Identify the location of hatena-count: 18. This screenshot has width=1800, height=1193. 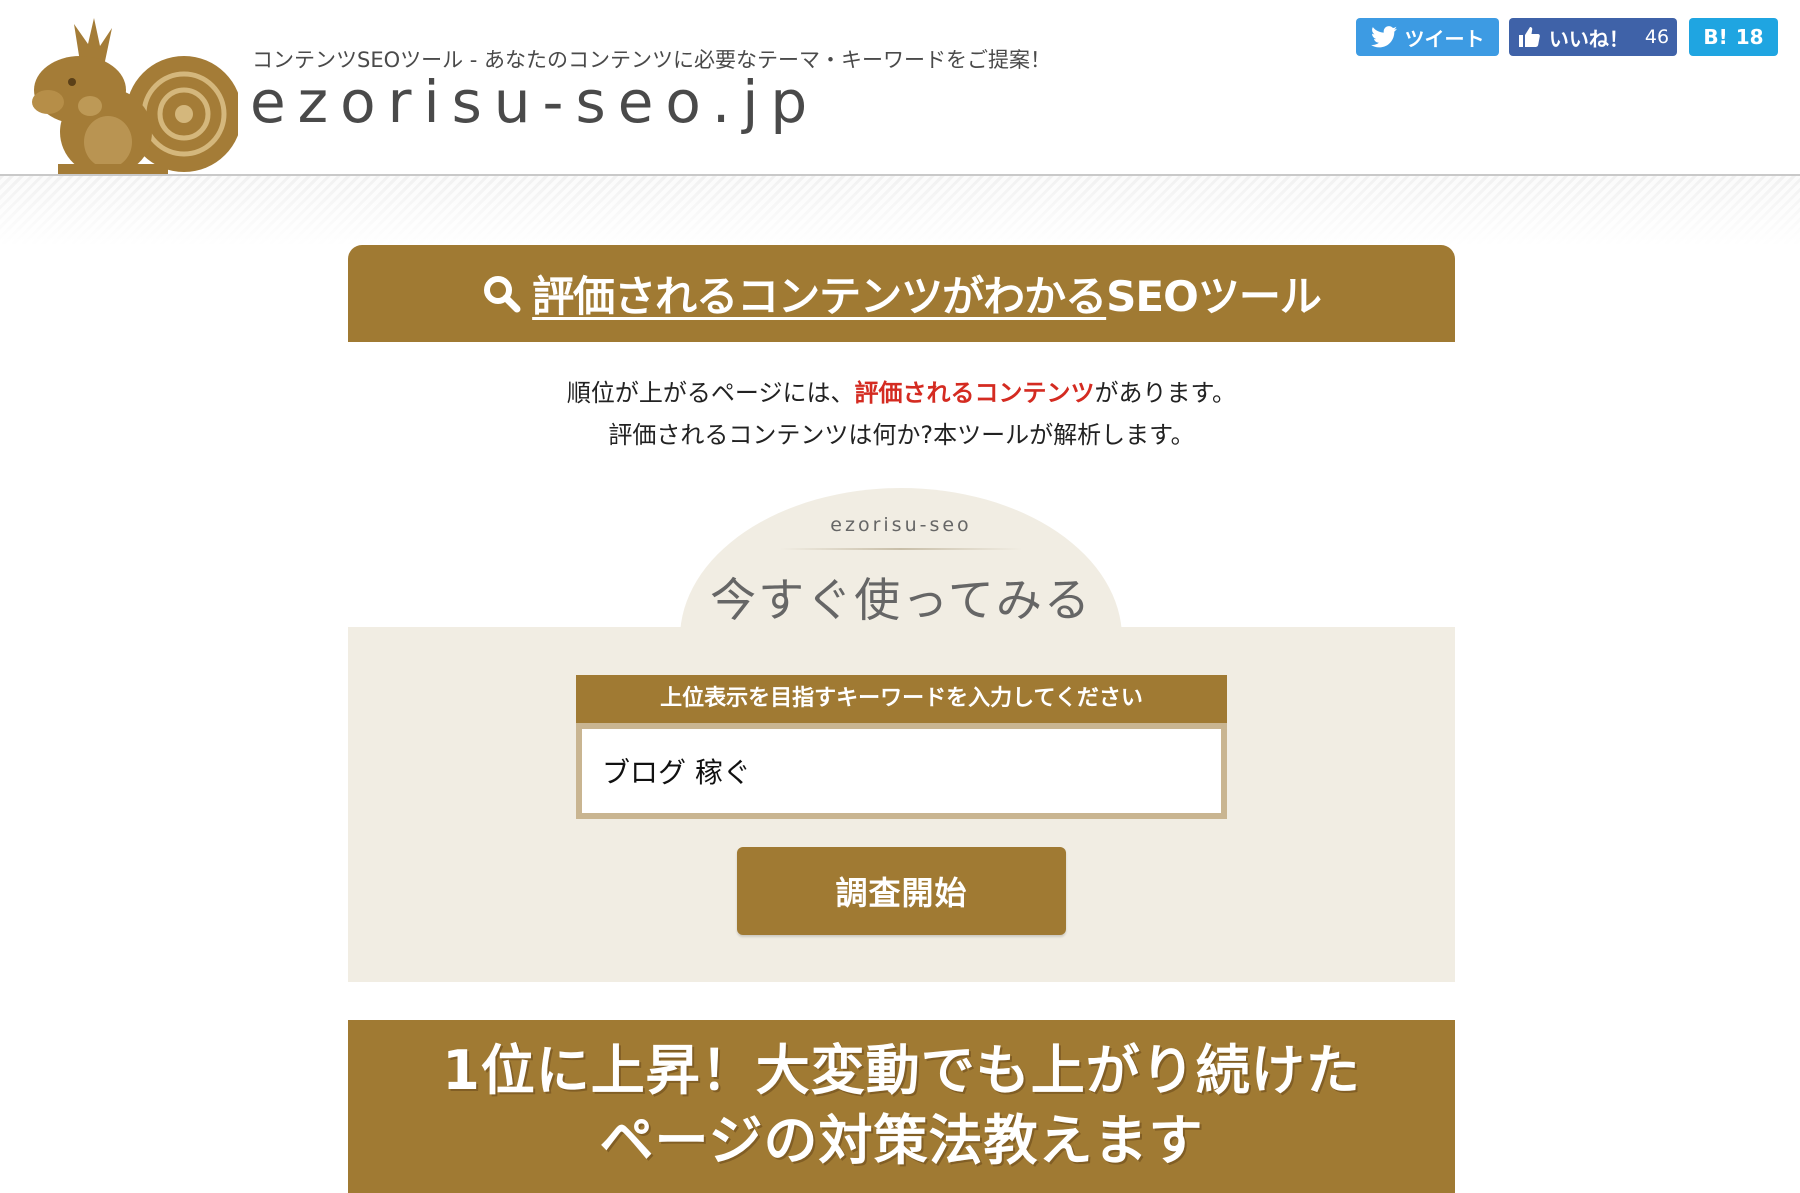
(1749, 37).